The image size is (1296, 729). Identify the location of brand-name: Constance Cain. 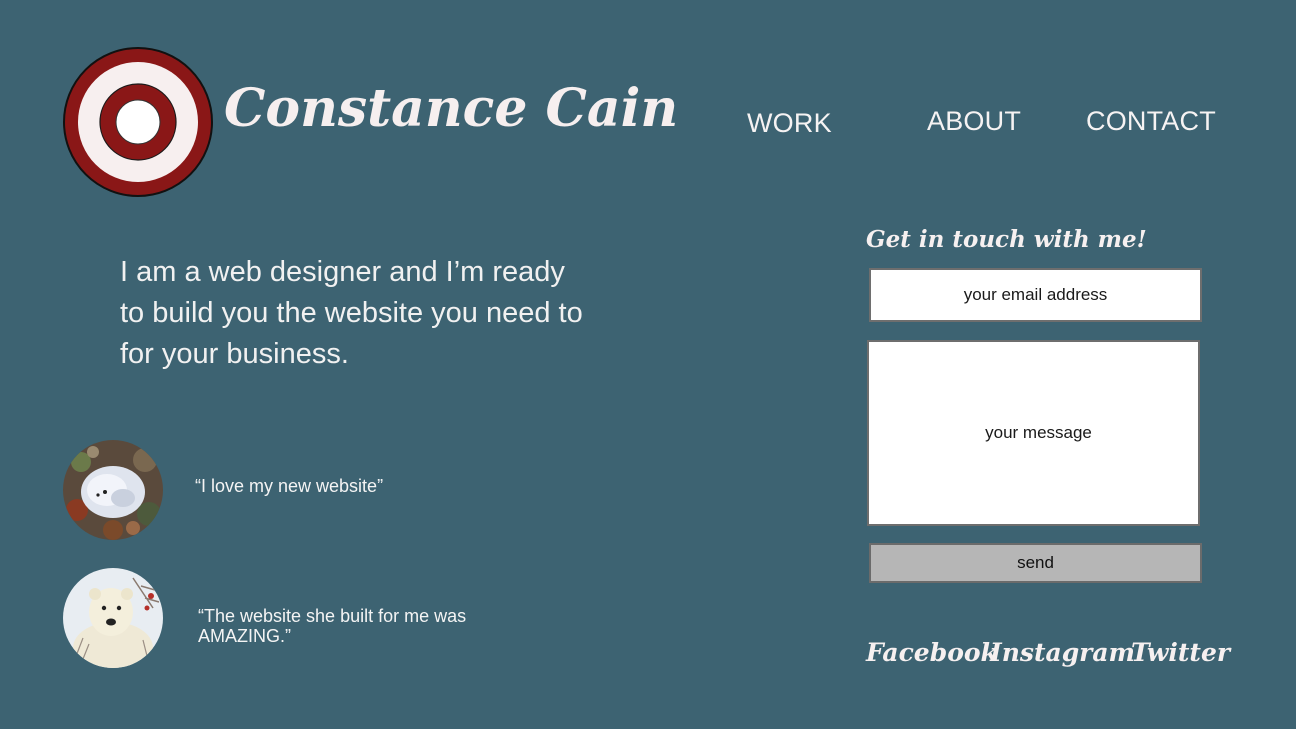
(451, 108).